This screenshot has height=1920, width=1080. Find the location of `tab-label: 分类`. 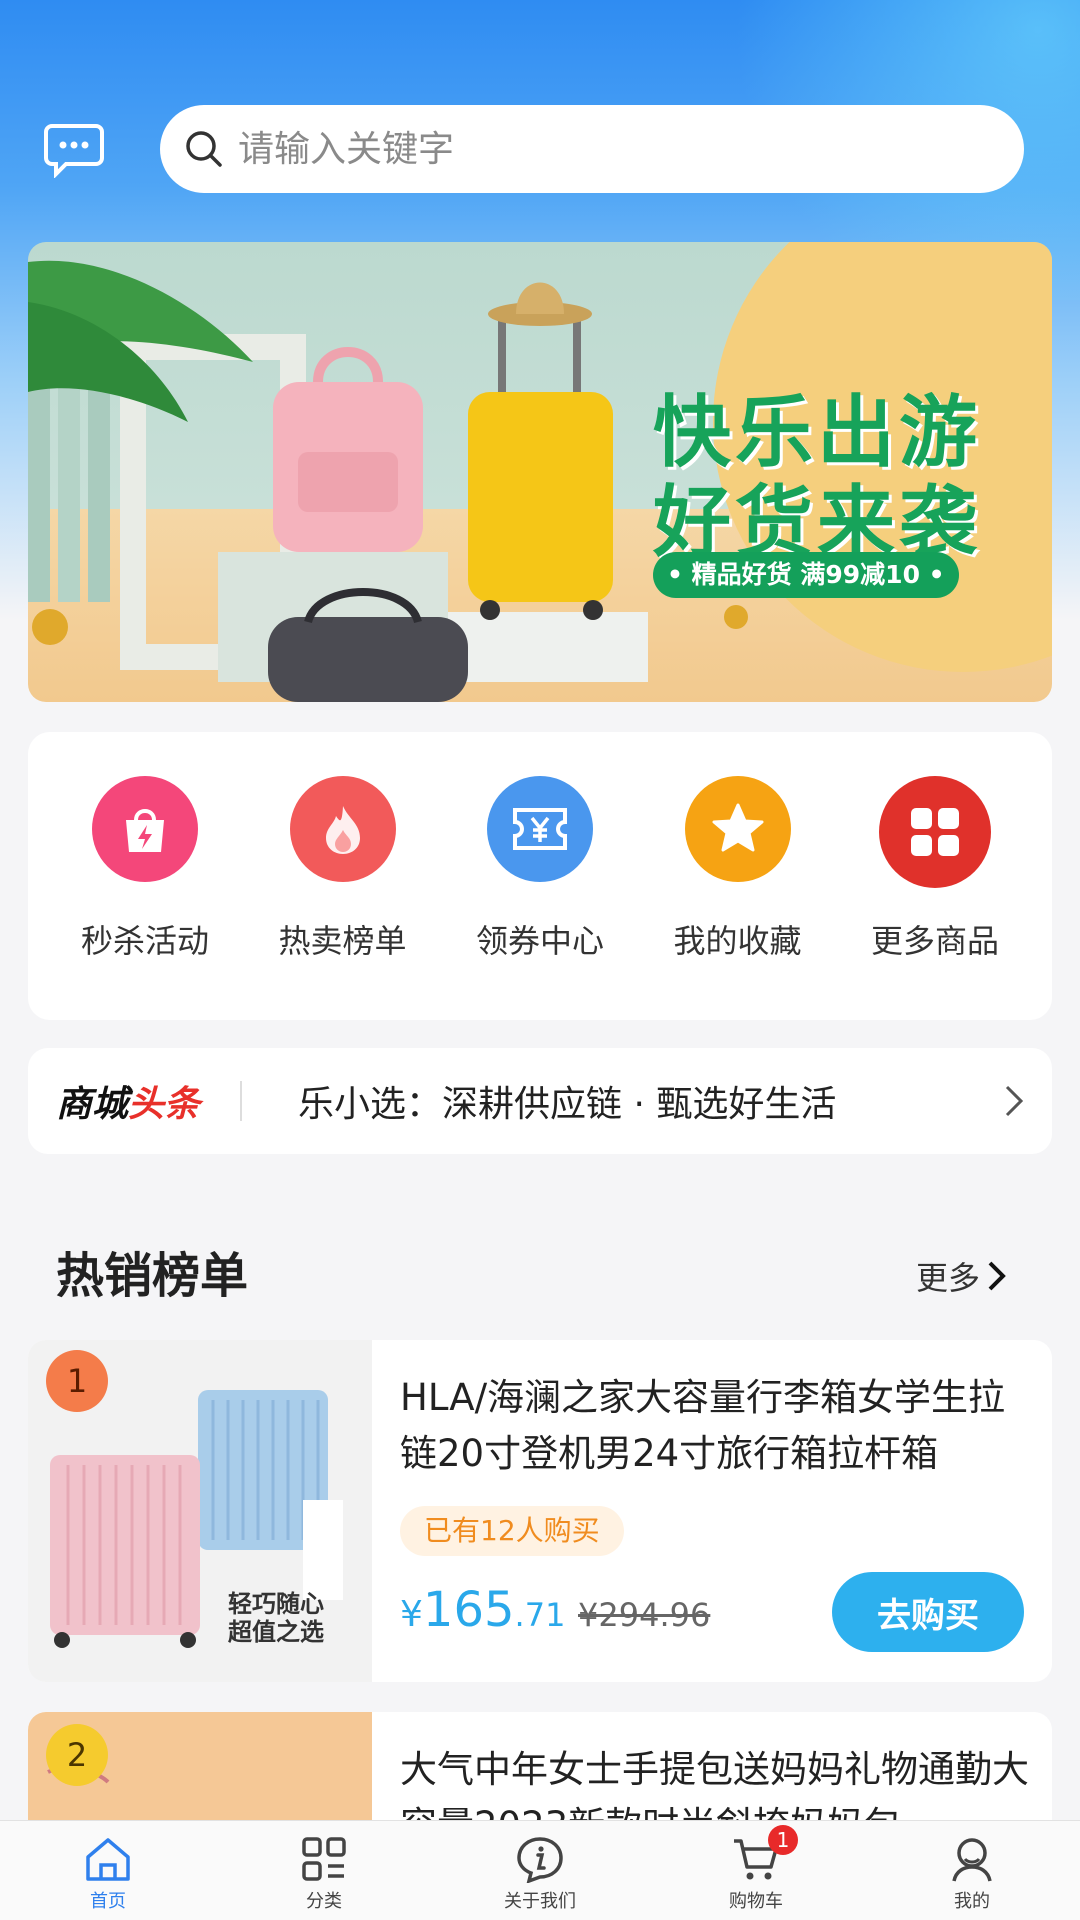

tab-label: 分类 is located at coordinates (324, 1901).